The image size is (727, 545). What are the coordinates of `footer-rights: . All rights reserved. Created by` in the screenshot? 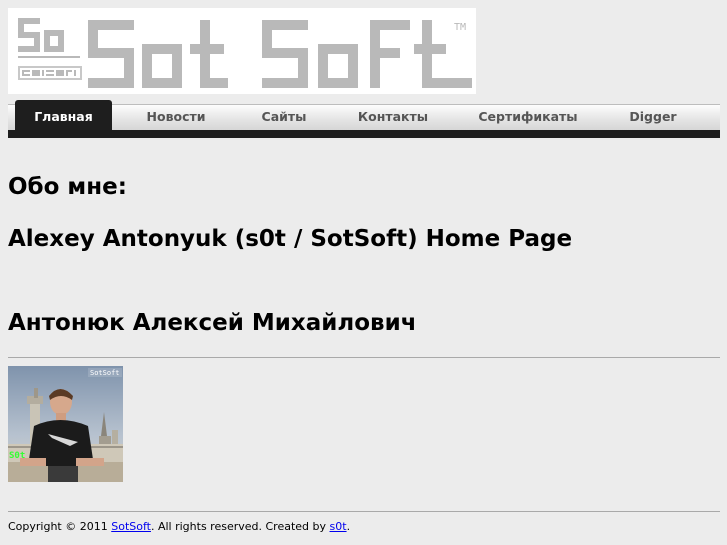 It's located at (240, 526).